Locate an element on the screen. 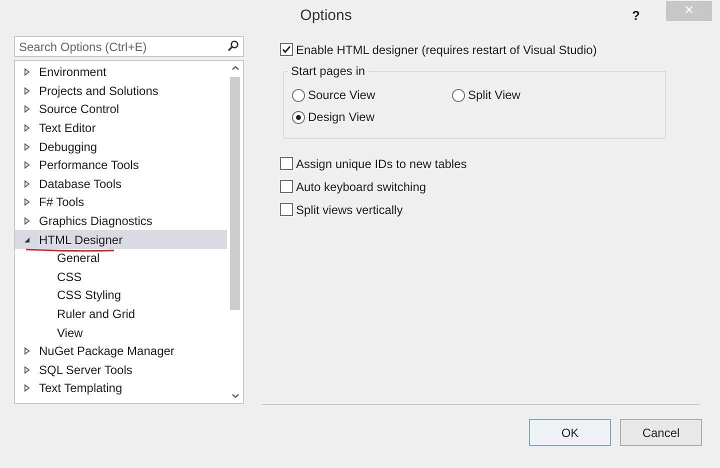  dialog-button: Cancel is located at coordinates (661, 432).